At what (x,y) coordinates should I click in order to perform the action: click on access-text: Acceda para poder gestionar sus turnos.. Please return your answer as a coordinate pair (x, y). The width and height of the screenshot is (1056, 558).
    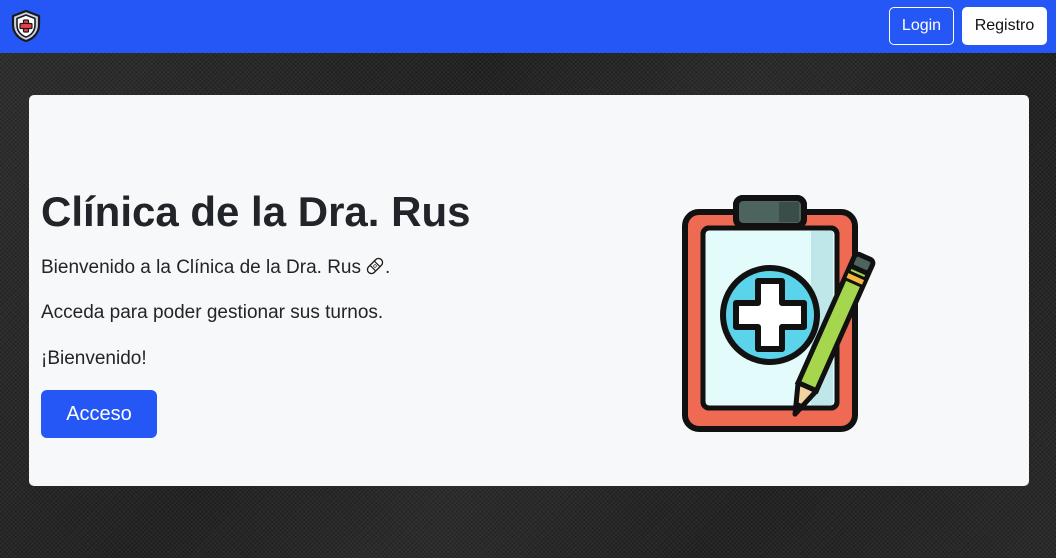
    Looking at the image, I should click on (212, 312).